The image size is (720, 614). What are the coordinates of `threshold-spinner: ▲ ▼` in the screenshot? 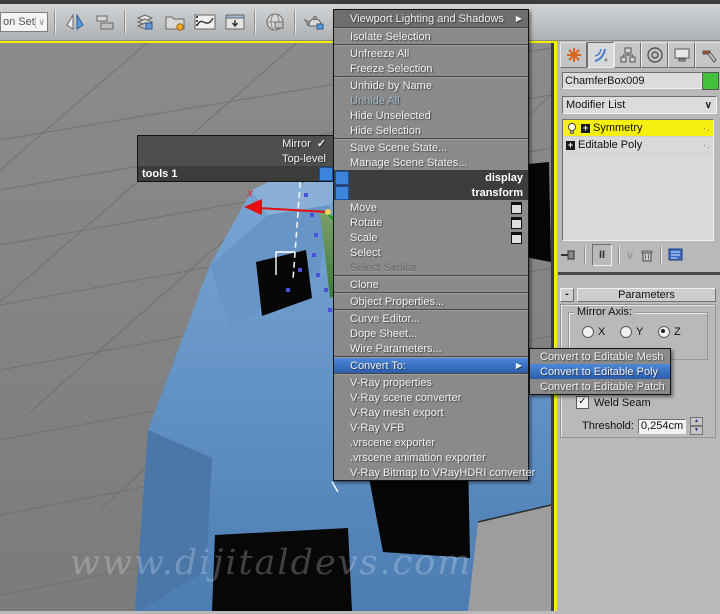 It's located at (696, 426).